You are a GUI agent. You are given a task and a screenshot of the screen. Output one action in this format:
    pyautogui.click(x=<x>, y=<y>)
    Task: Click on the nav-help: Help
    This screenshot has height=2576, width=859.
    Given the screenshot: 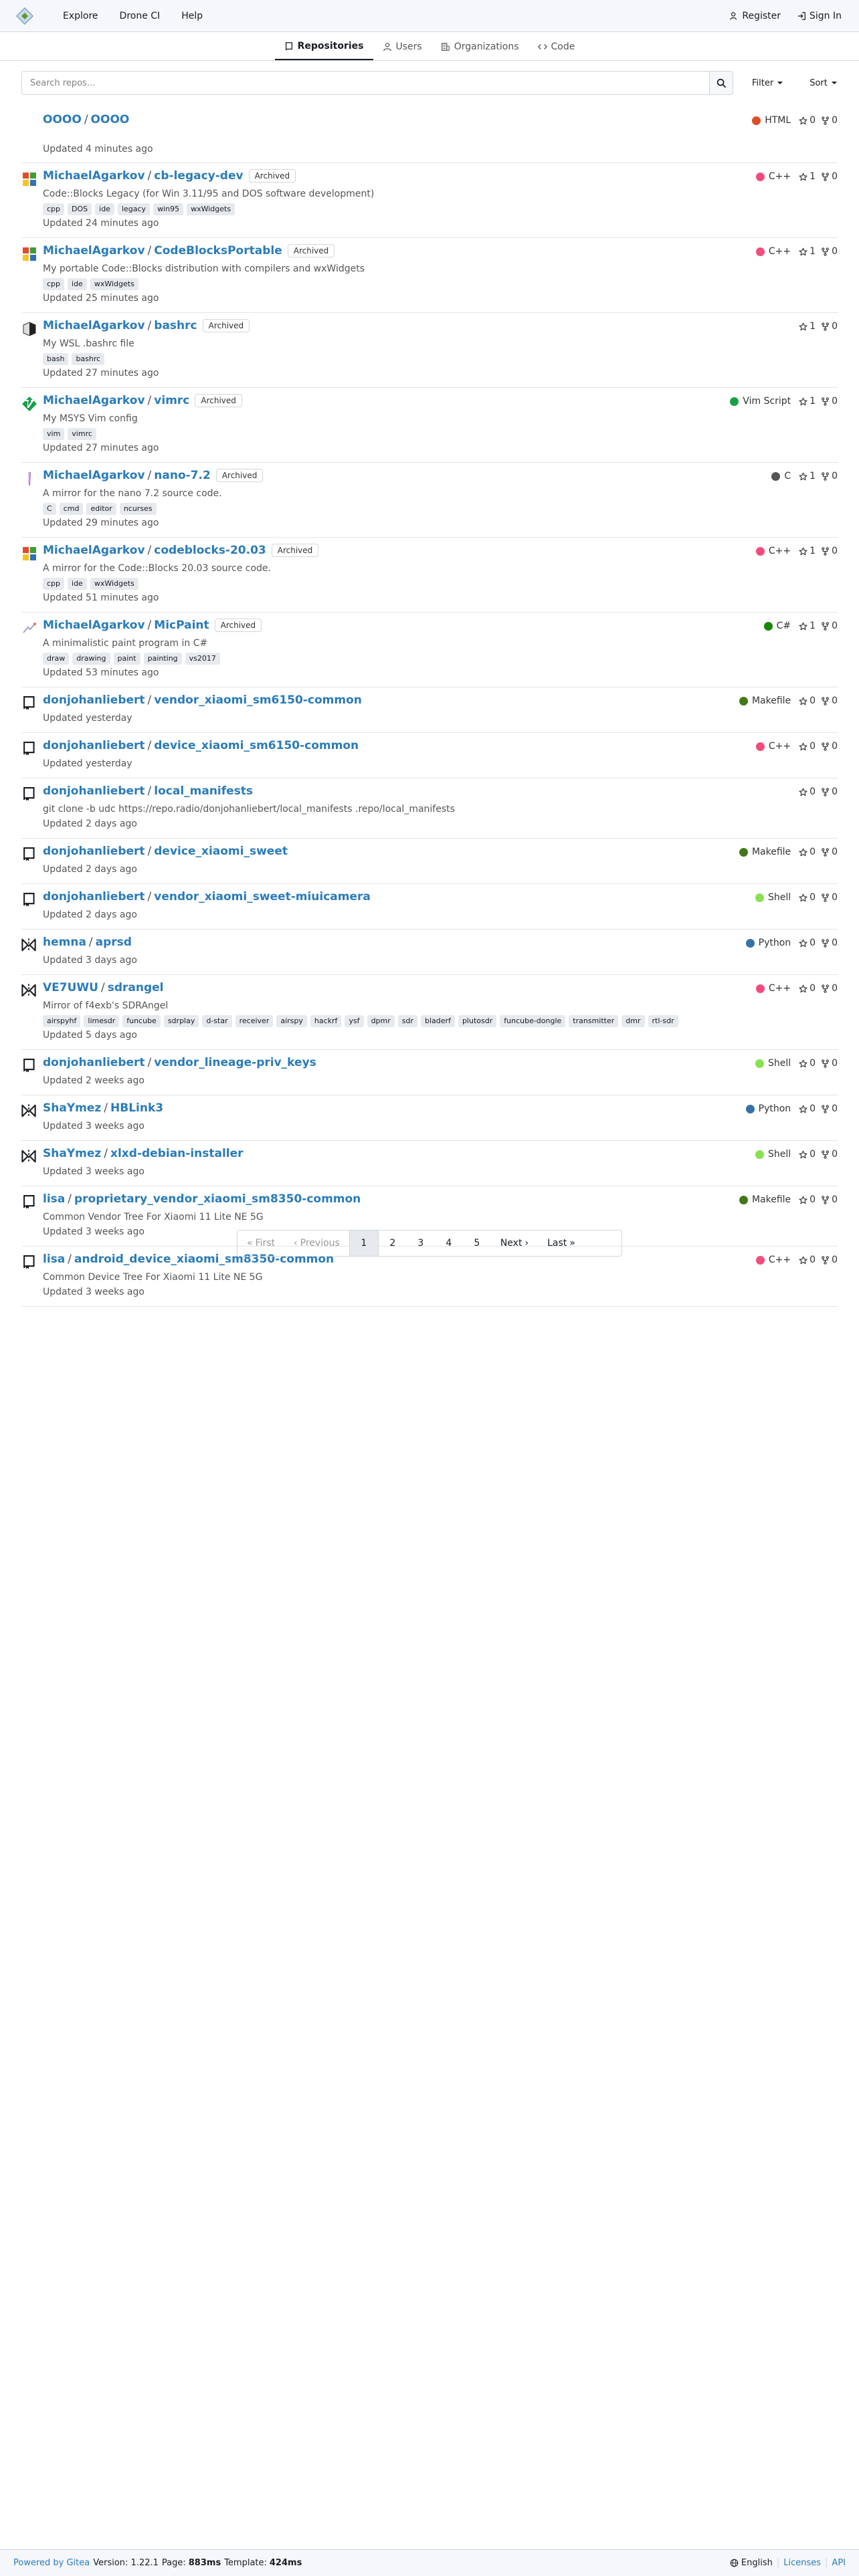 What is the action you would take?
    pyautogui.click(x=192, y=16)
    